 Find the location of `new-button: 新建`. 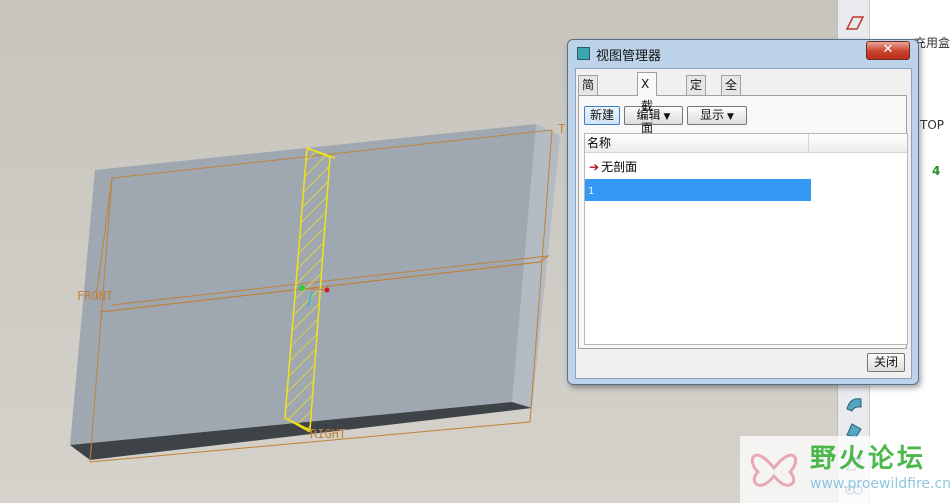

new-button: 新建 is located at coordinates (602, 115).